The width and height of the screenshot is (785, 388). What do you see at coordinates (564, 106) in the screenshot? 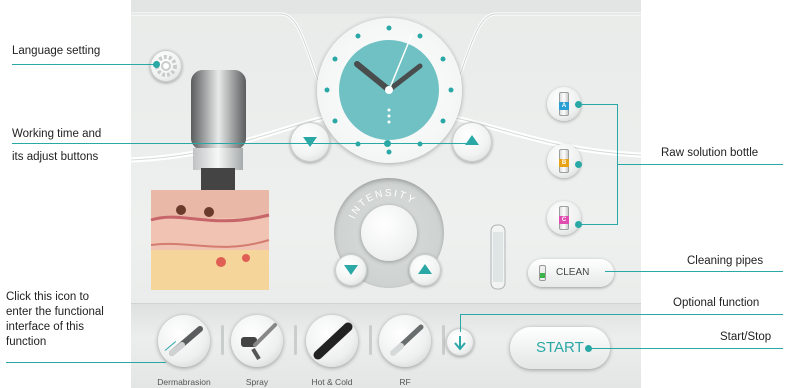
I see `bottle-tag-a: A` at bounding box center [564, 106].